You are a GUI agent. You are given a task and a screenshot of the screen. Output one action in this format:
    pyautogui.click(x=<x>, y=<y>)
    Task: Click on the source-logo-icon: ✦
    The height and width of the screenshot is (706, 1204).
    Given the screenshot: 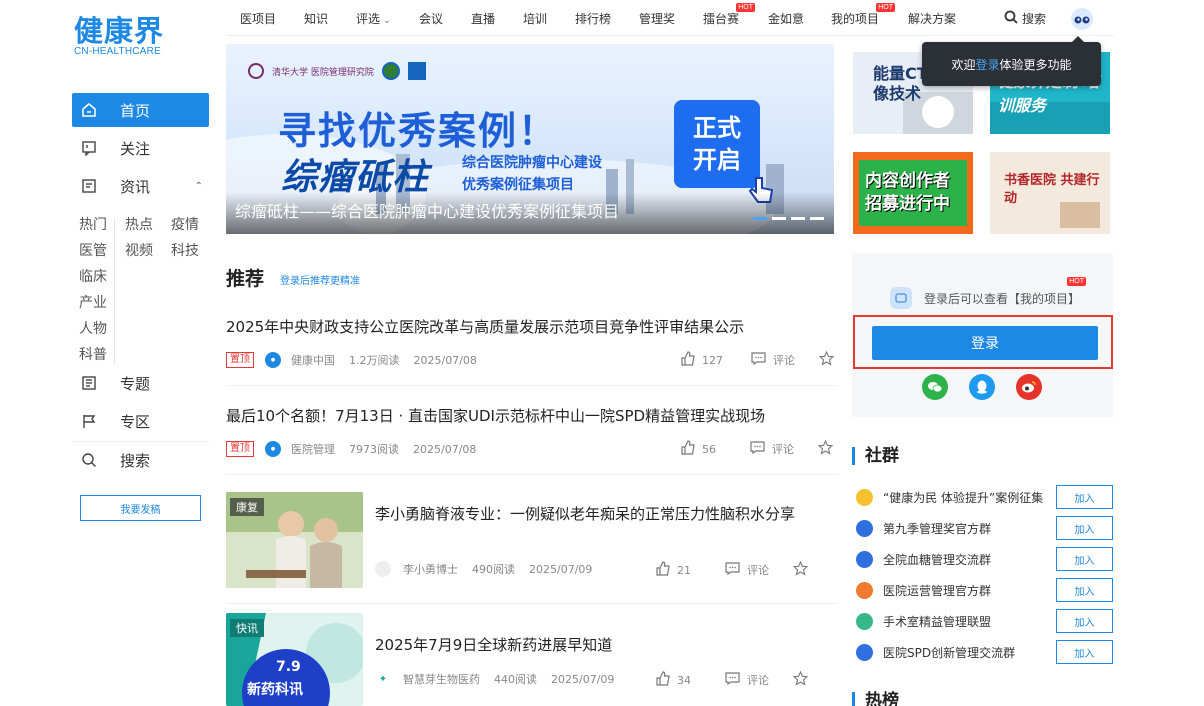 What is the action you would take?
    pyautogui.click(x=383, y=679)
    